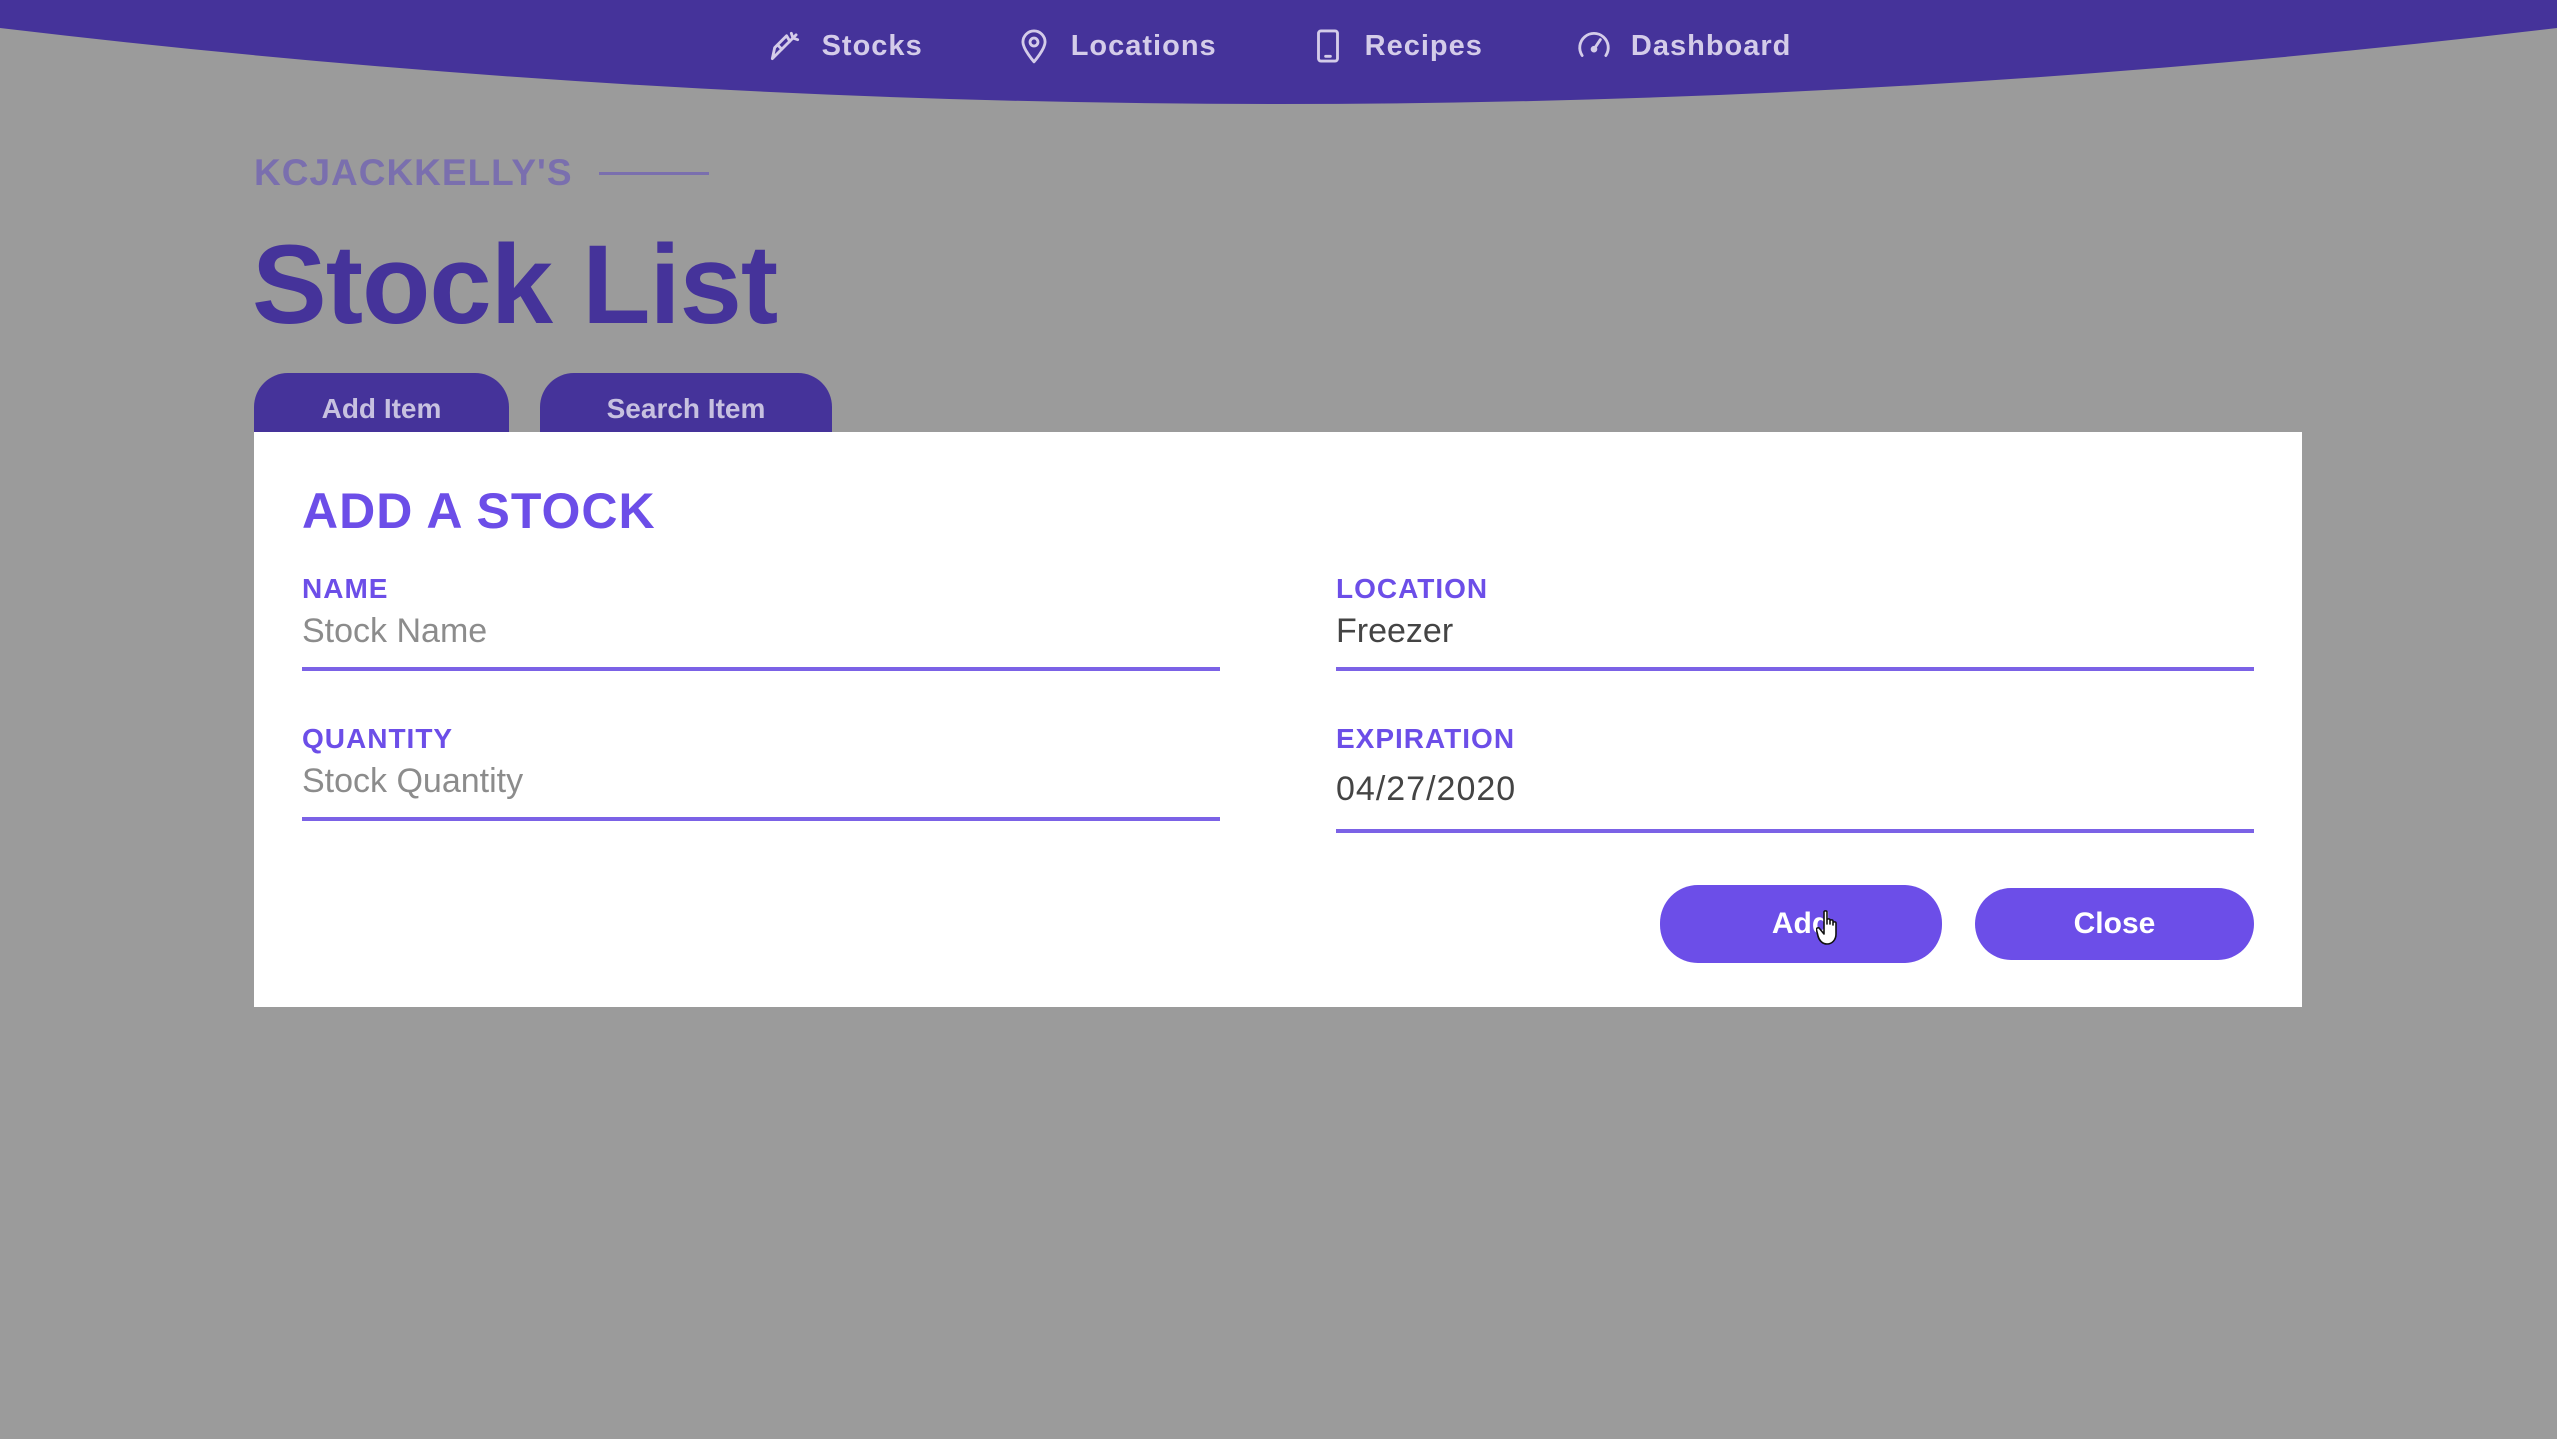  I want to click on top-navigation: Stocks Locations Recipes Dashboard, so click(1278, 65).